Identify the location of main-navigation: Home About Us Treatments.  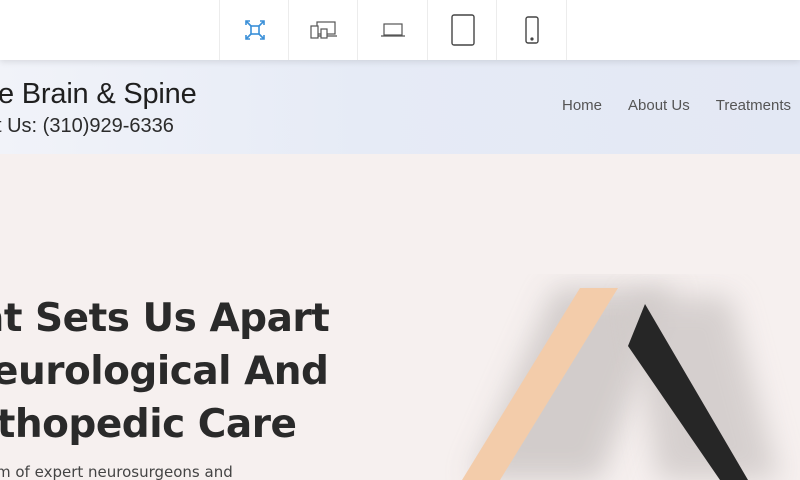
(681, 105).